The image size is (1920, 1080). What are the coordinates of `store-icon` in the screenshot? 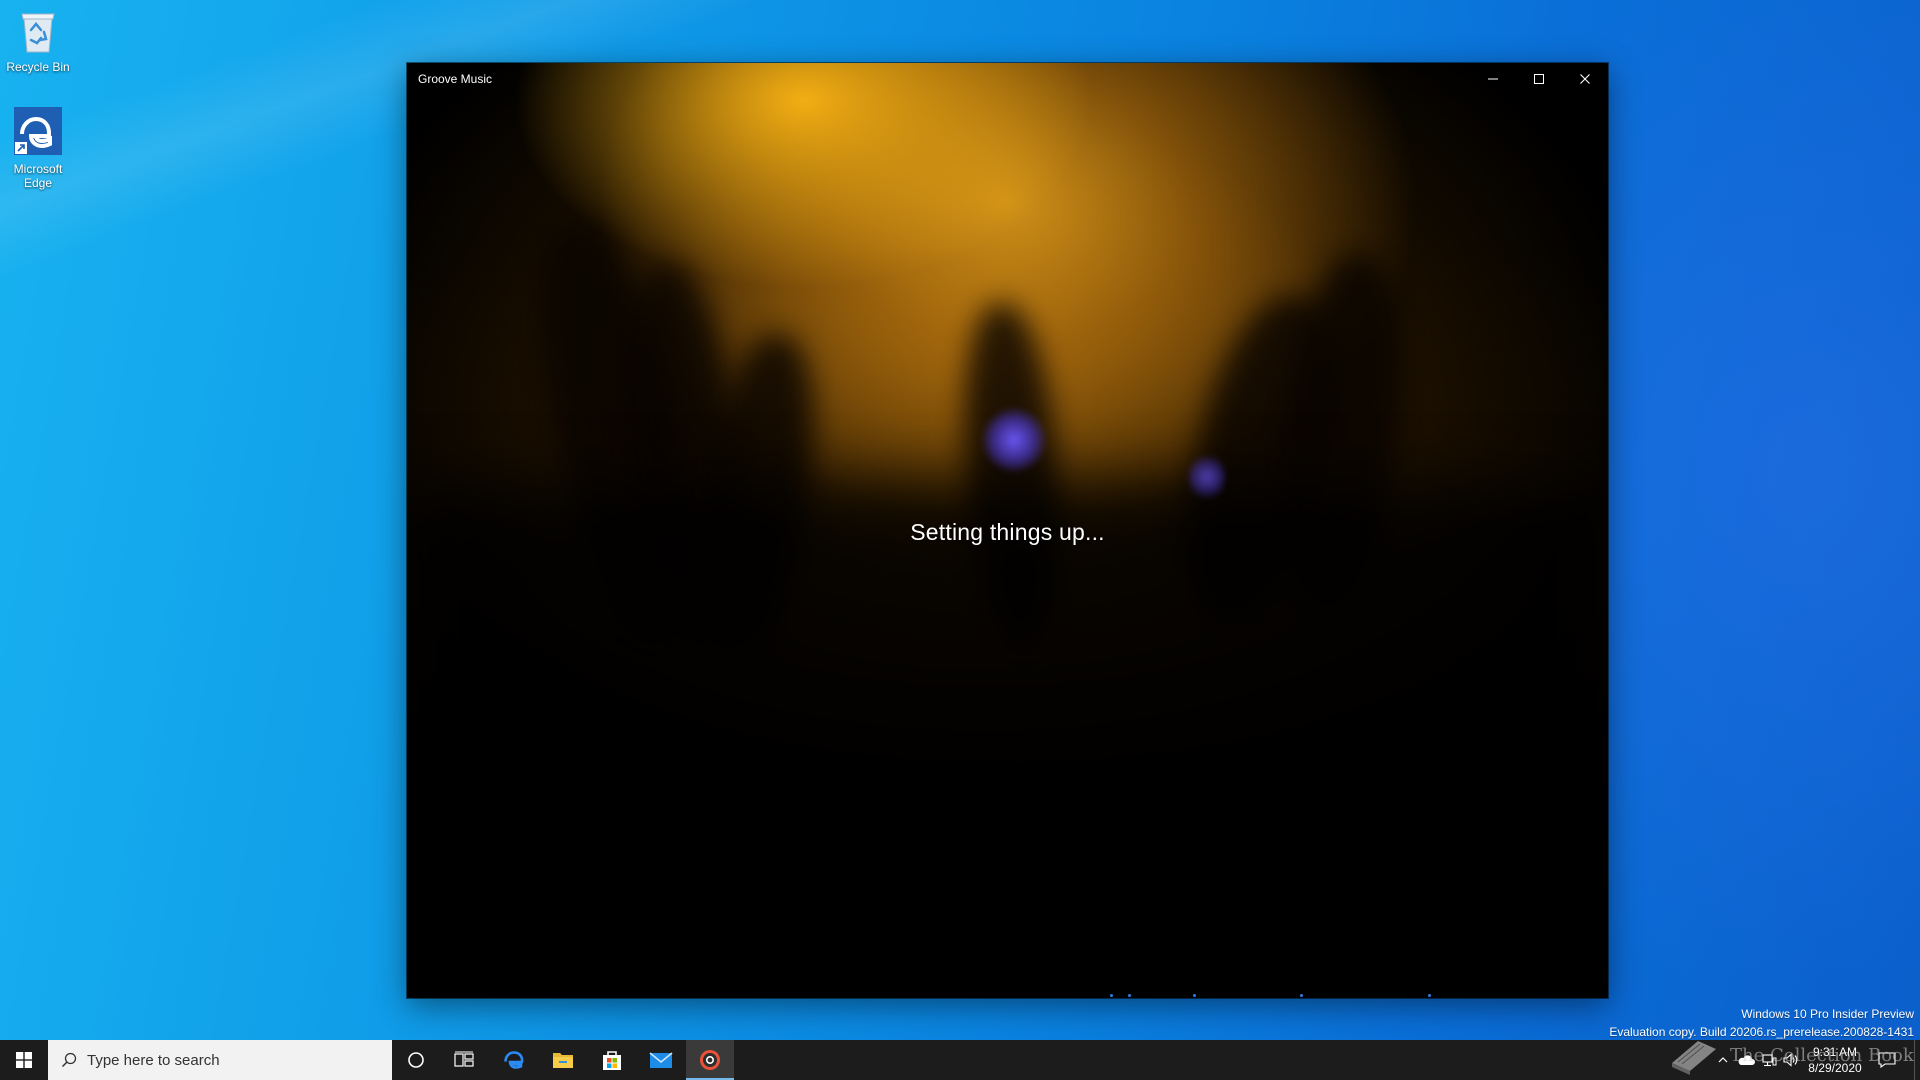 It's located at (612, 1060).